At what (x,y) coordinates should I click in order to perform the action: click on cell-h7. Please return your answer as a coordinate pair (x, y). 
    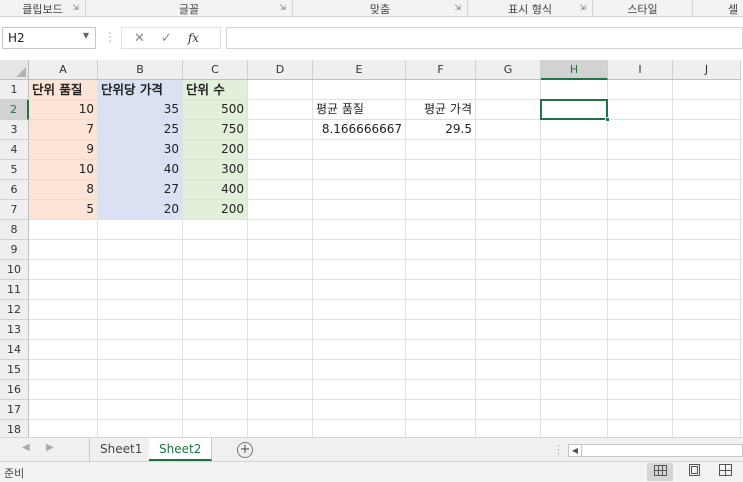
    Looking at the image, I should click on (574, 210).